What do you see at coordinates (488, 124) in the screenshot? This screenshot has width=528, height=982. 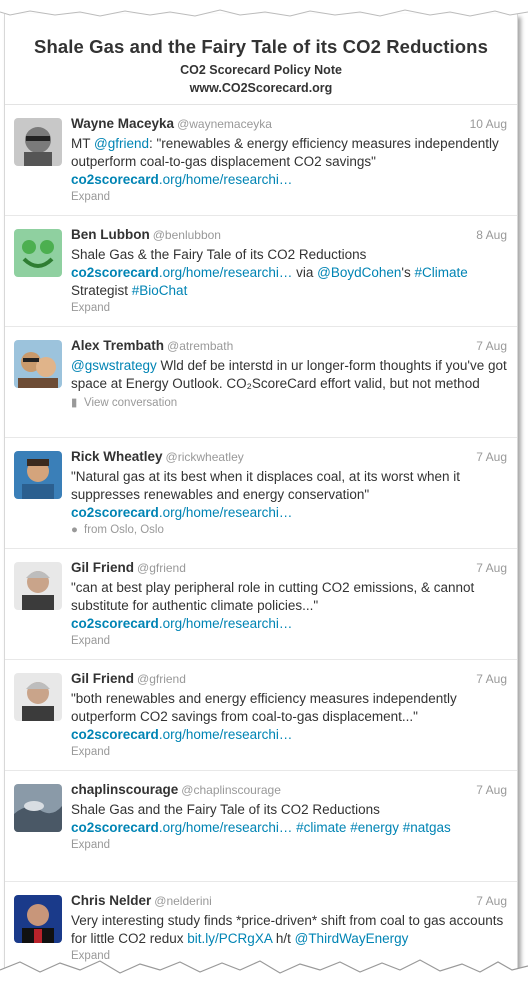 I see `tweet-date: 10 Aug` at bounding box center [488, 124].